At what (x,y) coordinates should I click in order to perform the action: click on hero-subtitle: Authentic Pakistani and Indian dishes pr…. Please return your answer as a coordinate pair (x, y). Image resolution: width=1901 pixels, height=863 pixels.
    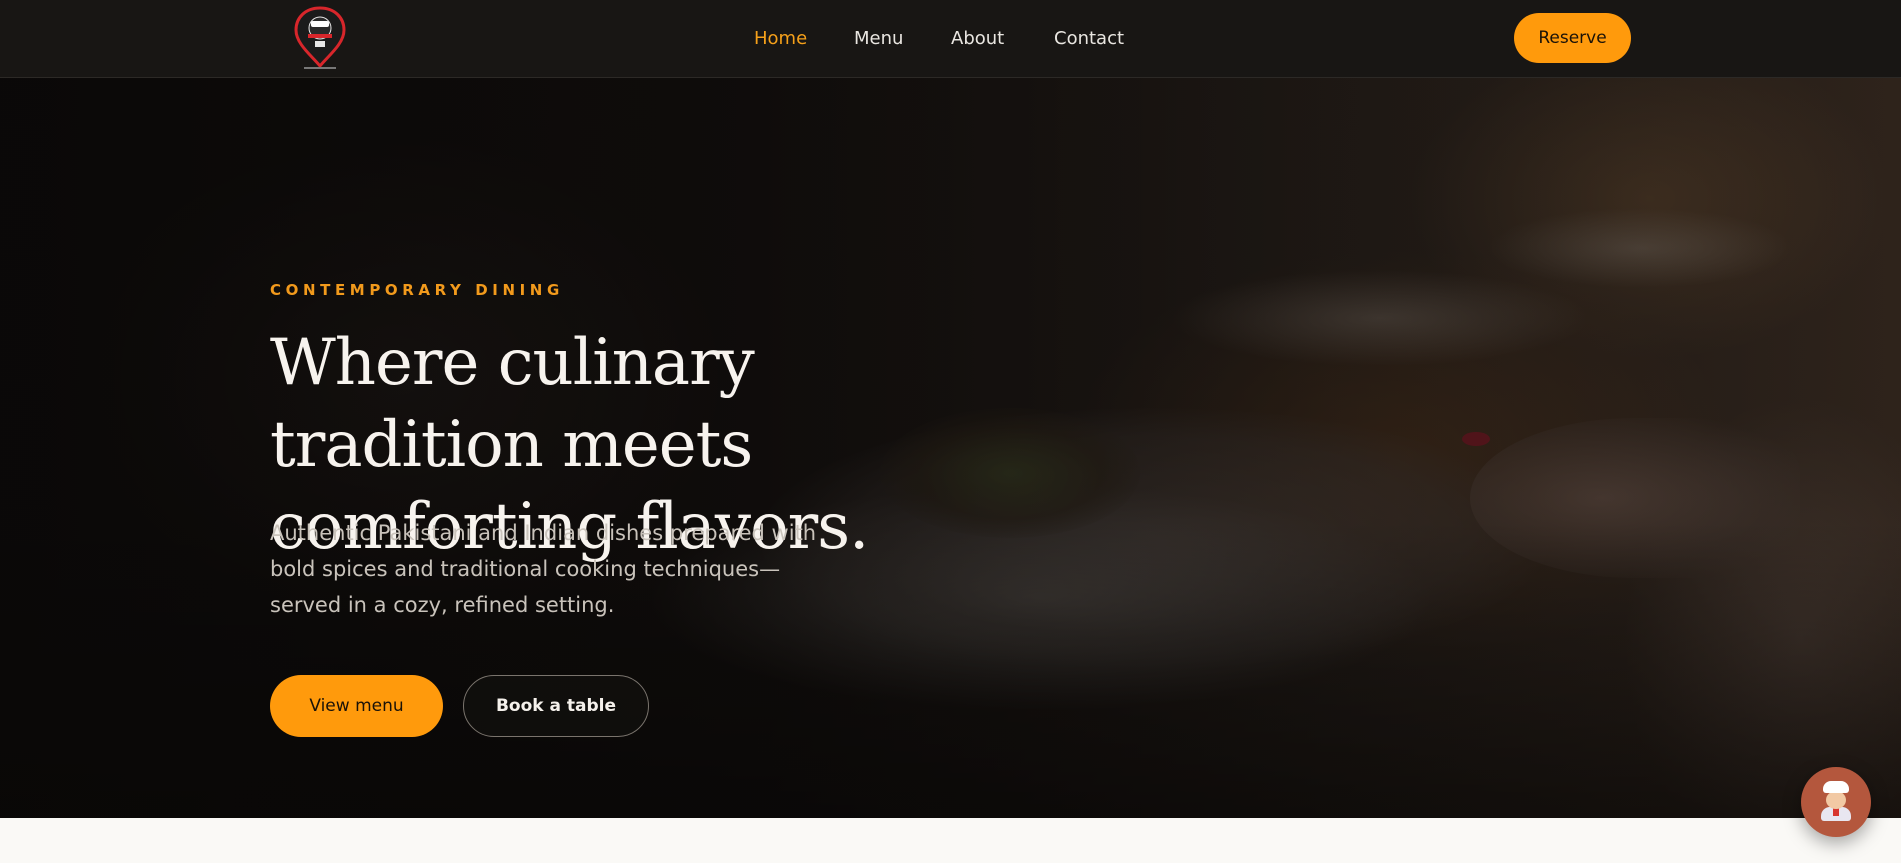
    Looking at the image, I should click on (543, 569).